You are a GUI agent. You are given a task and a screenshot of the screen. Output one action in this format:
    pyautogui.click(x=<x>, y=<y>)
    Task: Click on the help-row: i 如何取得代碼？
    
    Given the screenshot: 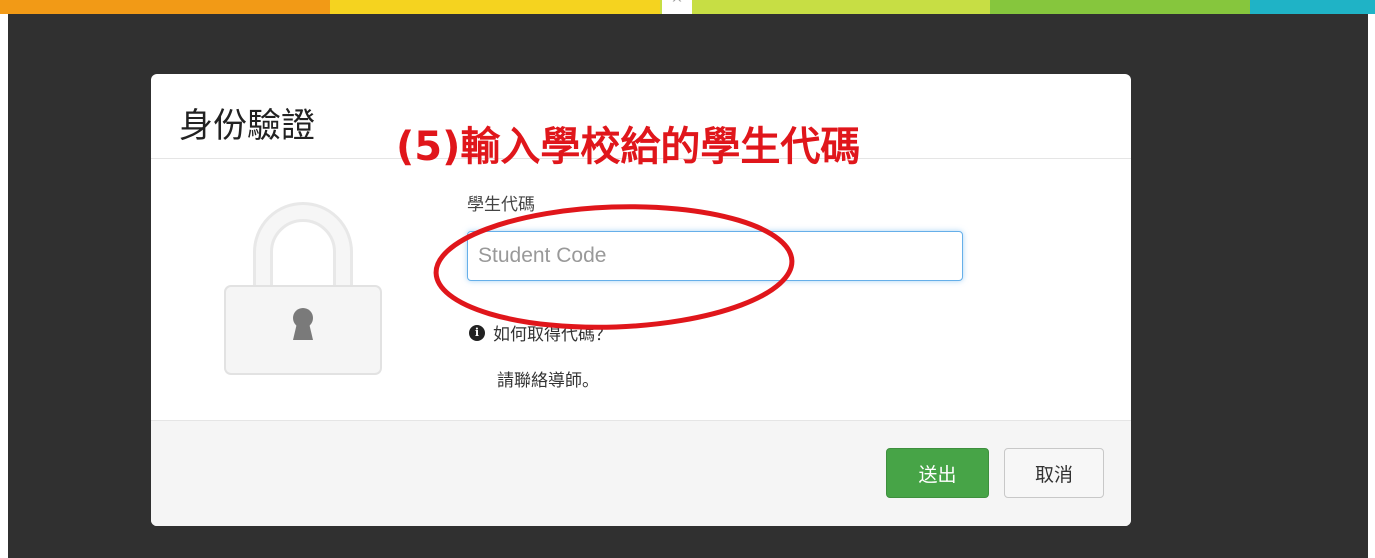 What is the action you would take?
    pyautogui.click(x=540, y=332)
    